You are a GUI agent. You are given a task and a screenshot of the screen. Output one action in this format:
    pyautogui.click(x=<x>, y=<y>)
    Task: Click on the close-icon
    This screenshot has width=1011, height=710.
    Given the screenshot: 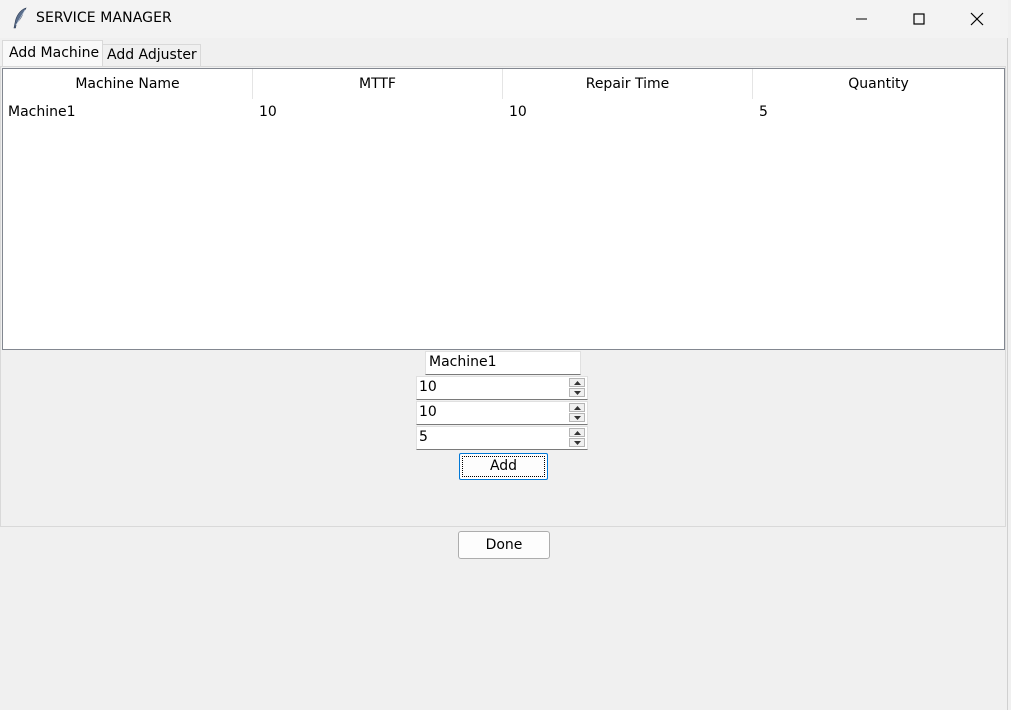 What is the action you would take?
    pyautogui.click(x=977, y=19)
    